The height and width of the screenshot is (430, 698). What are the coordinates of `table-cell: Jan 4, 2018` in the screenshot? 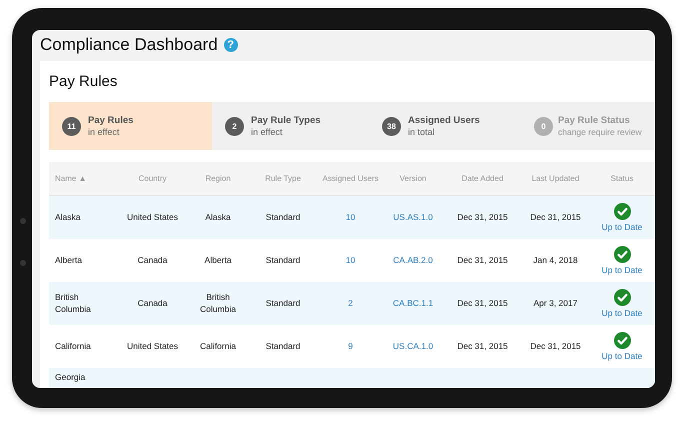 It's located at (555, 260).